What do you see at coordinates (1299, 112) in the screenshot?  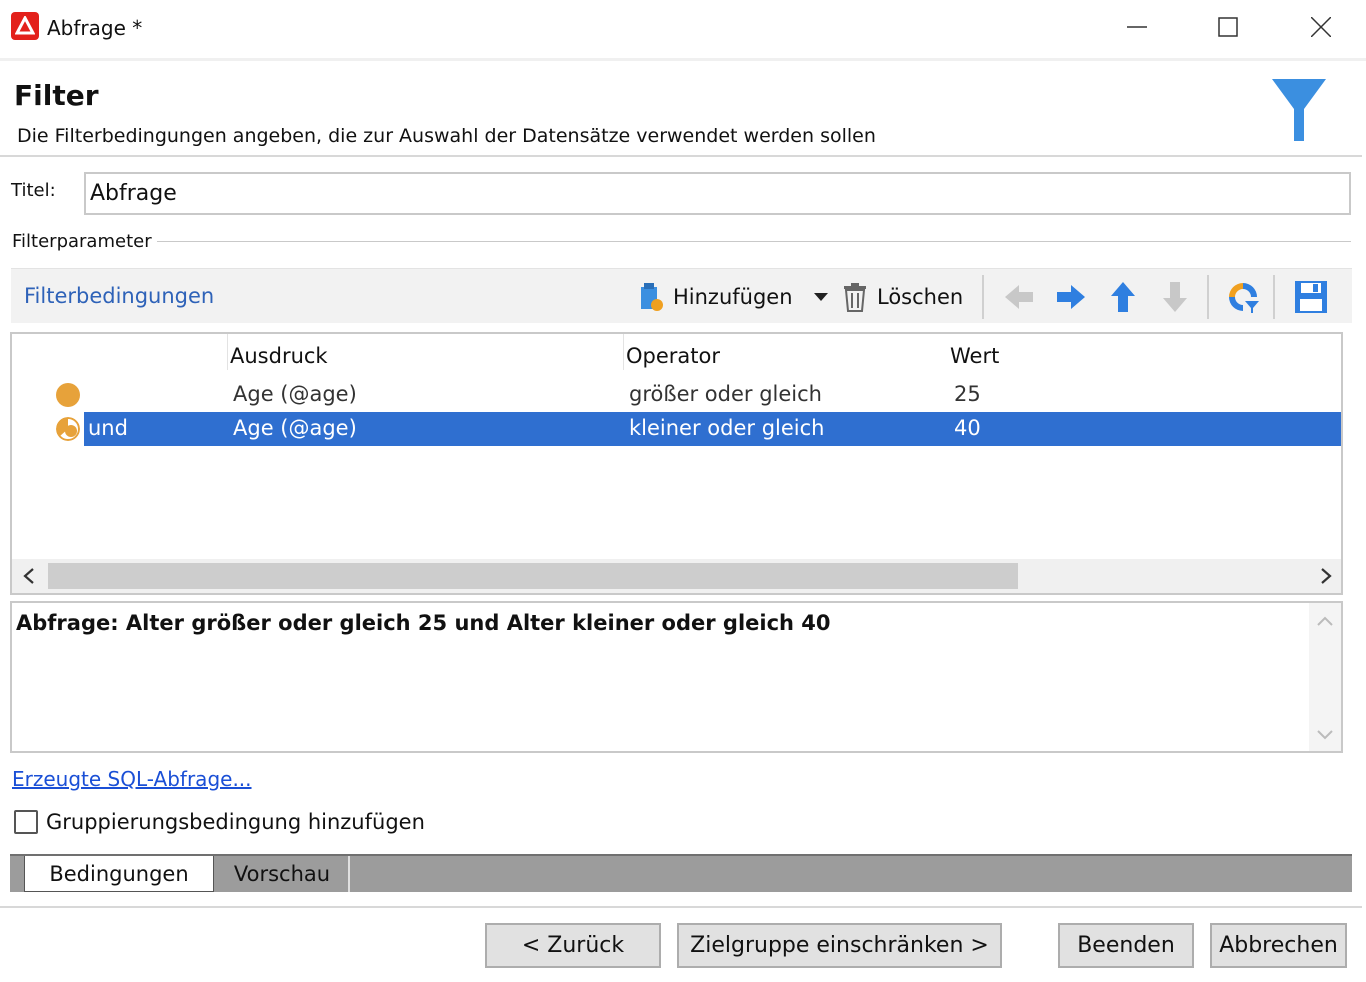 I see `funnel-icon` at bounding box center [1299, 112].